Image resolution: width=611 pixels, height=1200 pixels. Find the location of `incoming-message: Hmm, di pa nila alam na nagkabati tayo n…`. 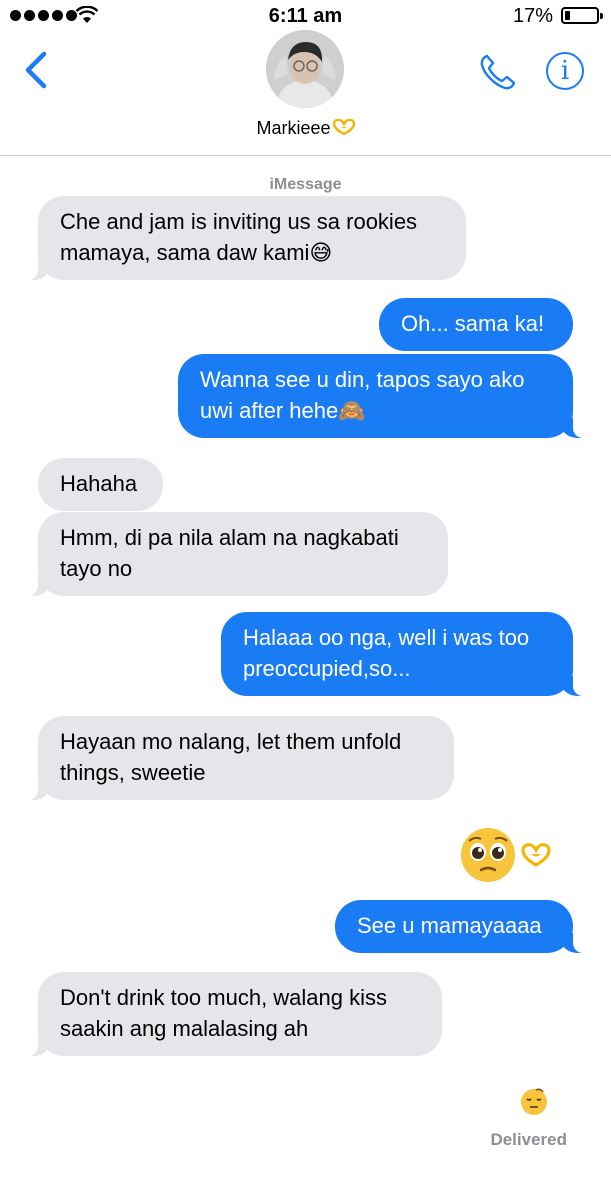

incoming-message: Hmm, di pa nila alam na nagkabati tayo n… is located at coordinates (236, 554).